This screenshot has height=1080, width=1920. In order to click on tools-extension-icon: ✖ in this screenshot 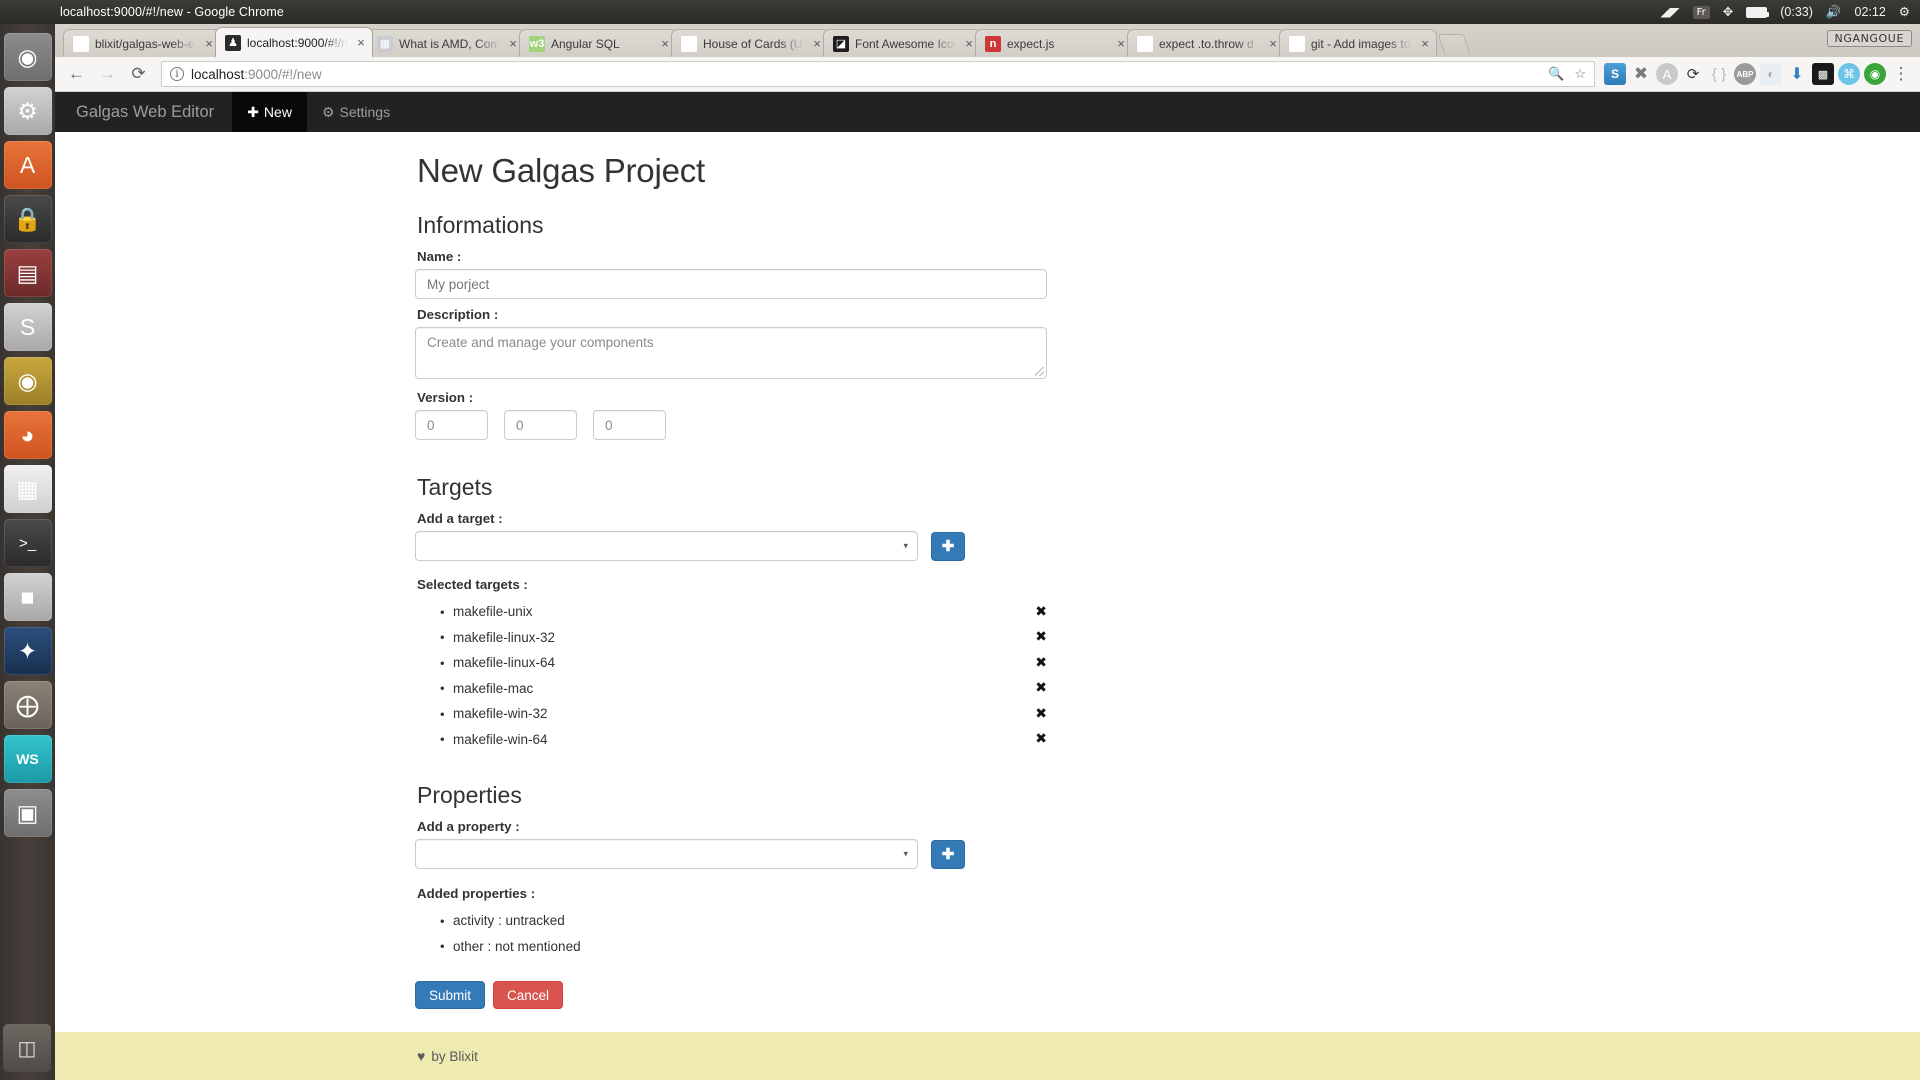, I will do `click(1641, 74)`.